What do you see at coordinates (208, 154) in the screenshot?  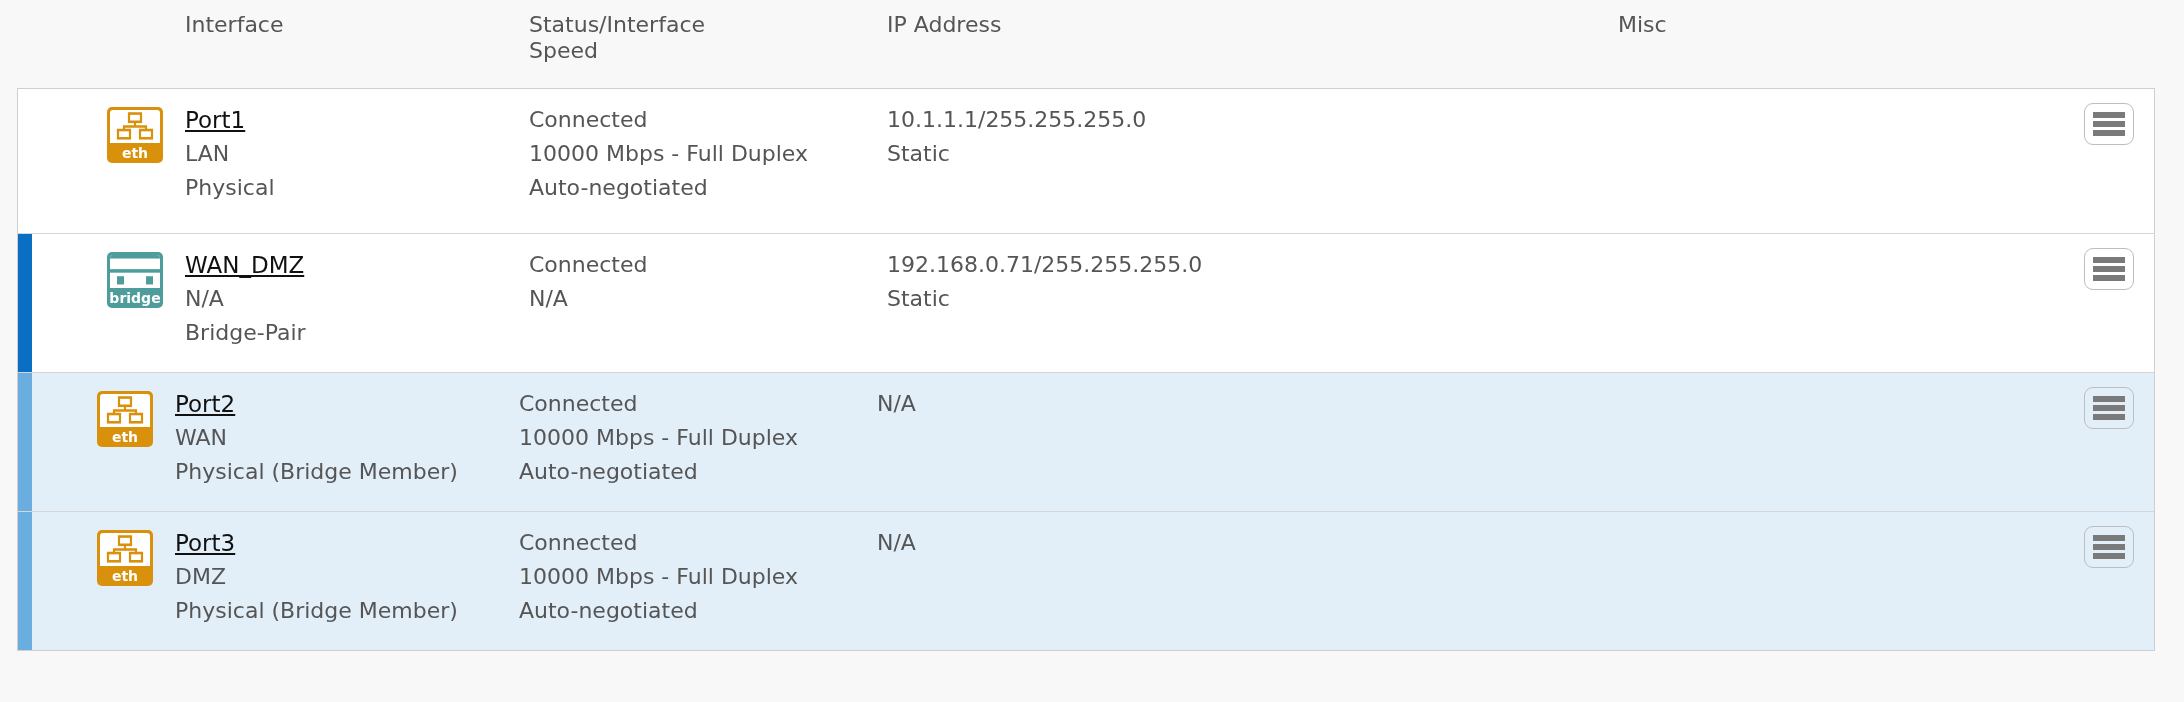 I see `zone-text: LAN` at bounding box center [208, 154].